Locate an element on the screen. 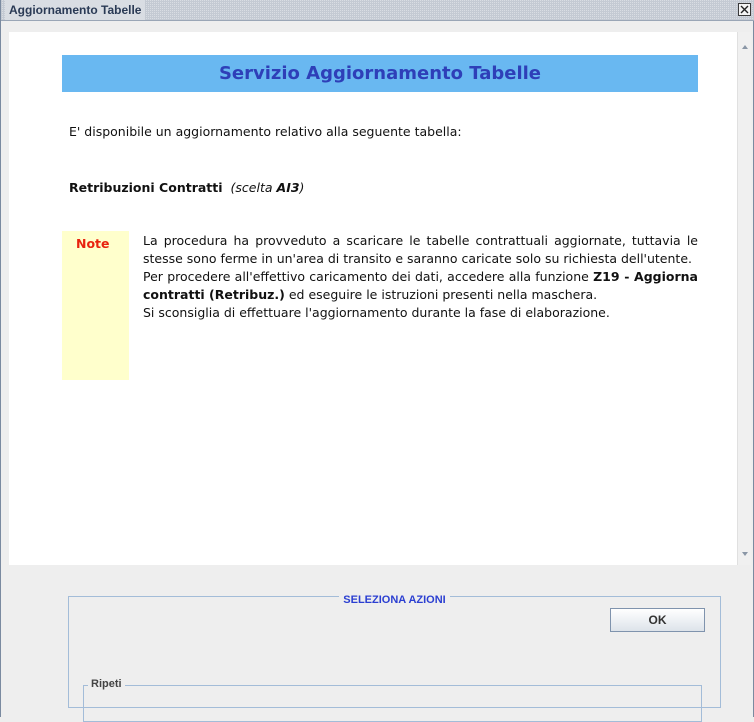 Image resolution: width=754 pixels, height=722 pixels. scroll-up-icon is located at coordinates (745, 47).